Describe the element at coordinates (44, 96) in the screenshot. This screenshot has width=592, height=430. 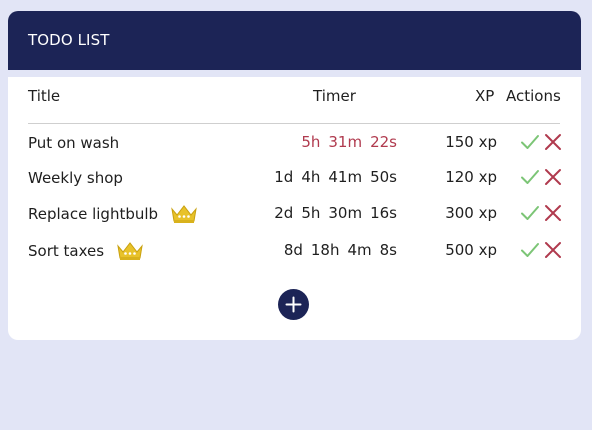
I see `column-header-title: Title` at that location.